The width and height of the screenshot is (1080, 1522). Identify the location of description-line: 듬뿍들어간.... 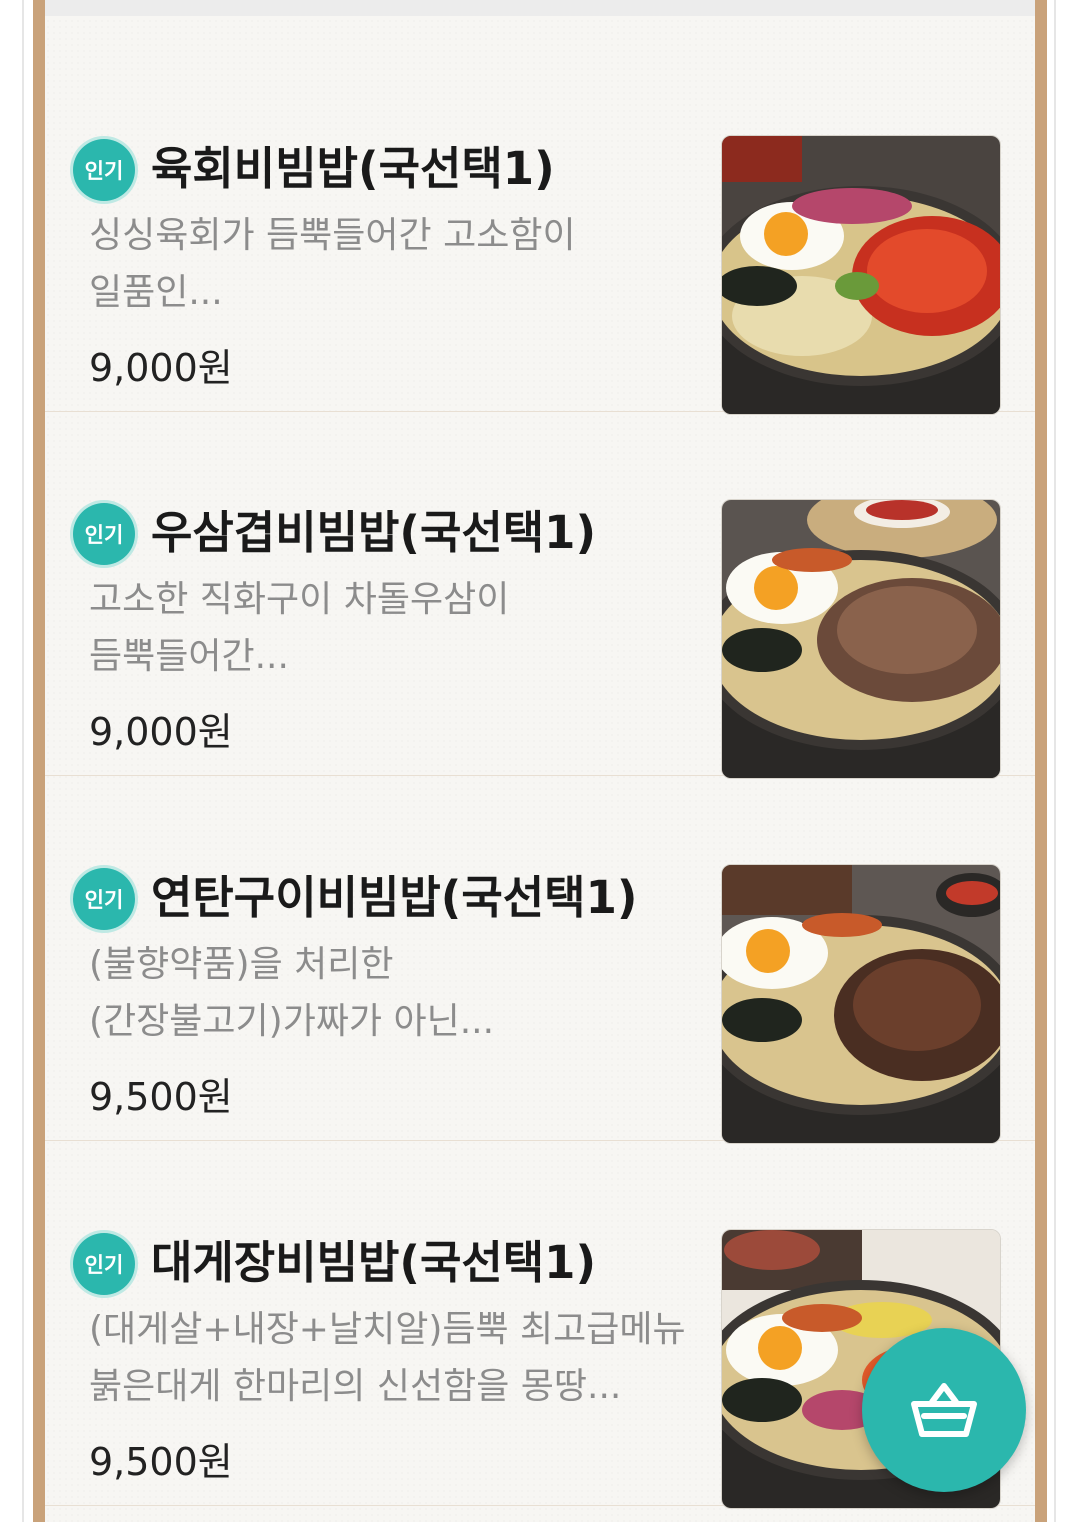
(189, 656).